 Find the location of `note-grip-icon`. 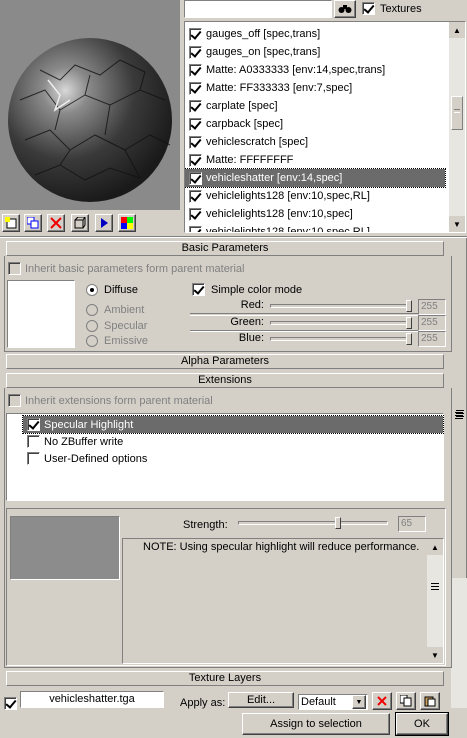

note-grip-icon is located at coordinates (435, 587).